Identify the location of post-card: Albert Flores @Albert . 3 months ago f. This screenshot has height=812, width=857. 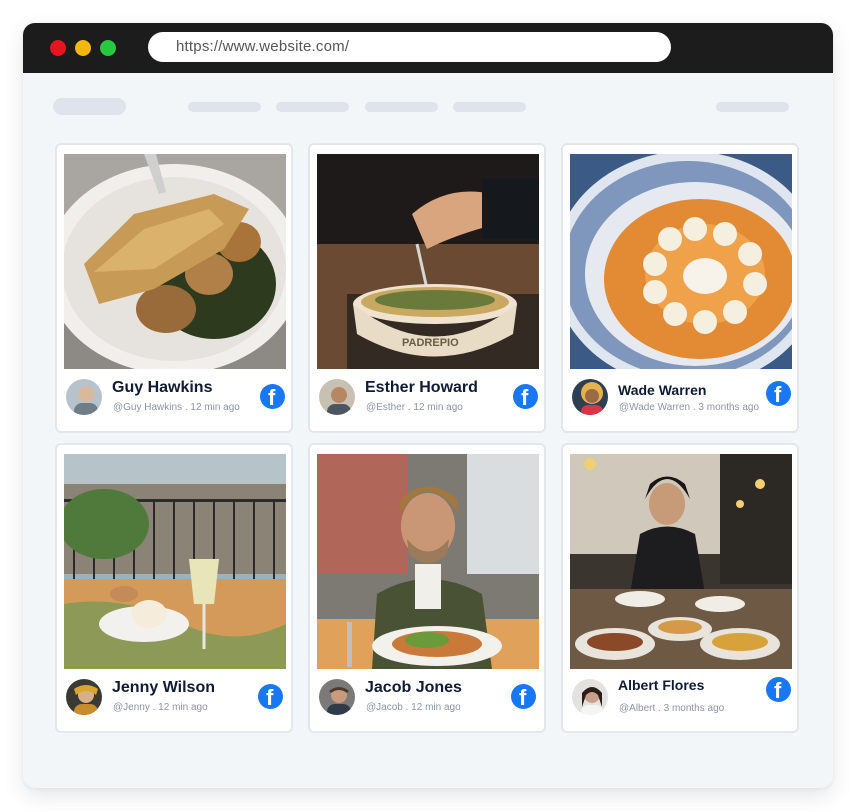
(680, 588).